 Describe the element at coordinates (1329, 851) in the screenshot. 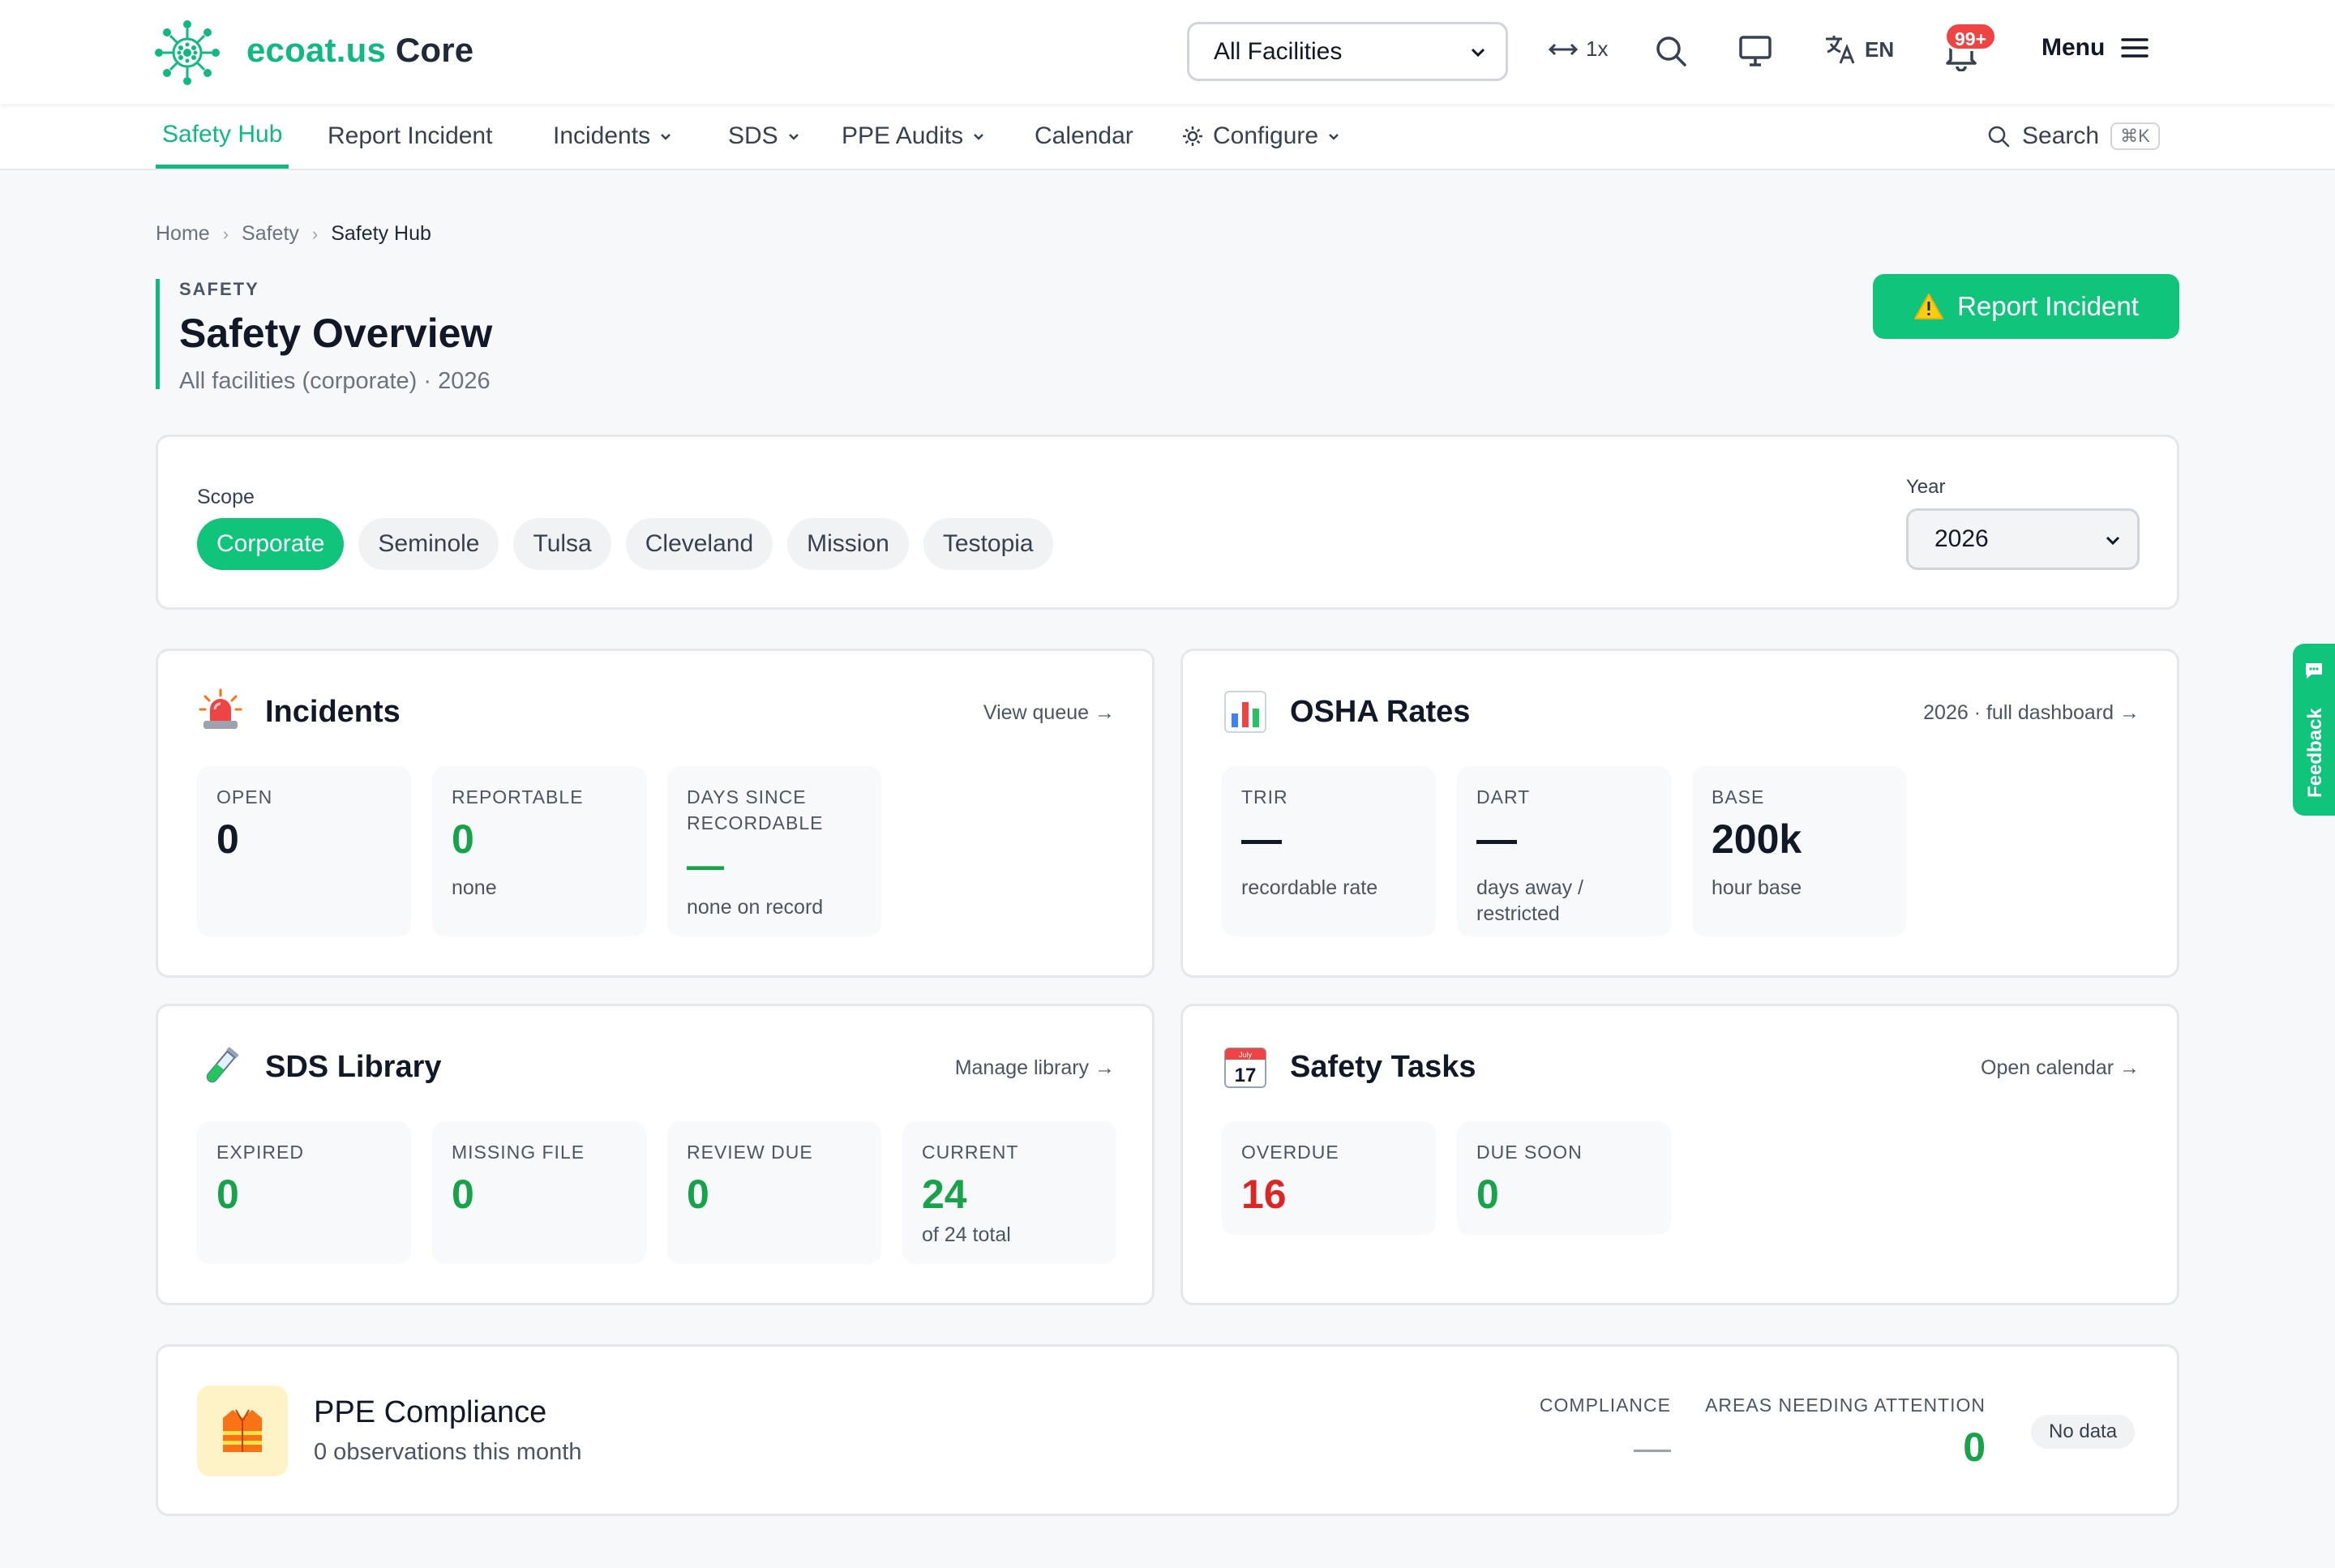

I see `stat-tile-trir: TRIR — recordable rate` at that location.